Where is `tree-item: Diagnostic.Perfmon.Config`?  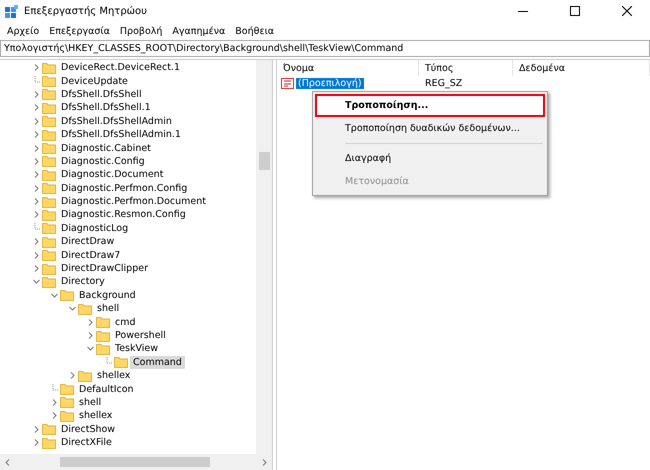 tree-item: Diagnostic.Perfmon.Config is located at coordinates (124, 188).